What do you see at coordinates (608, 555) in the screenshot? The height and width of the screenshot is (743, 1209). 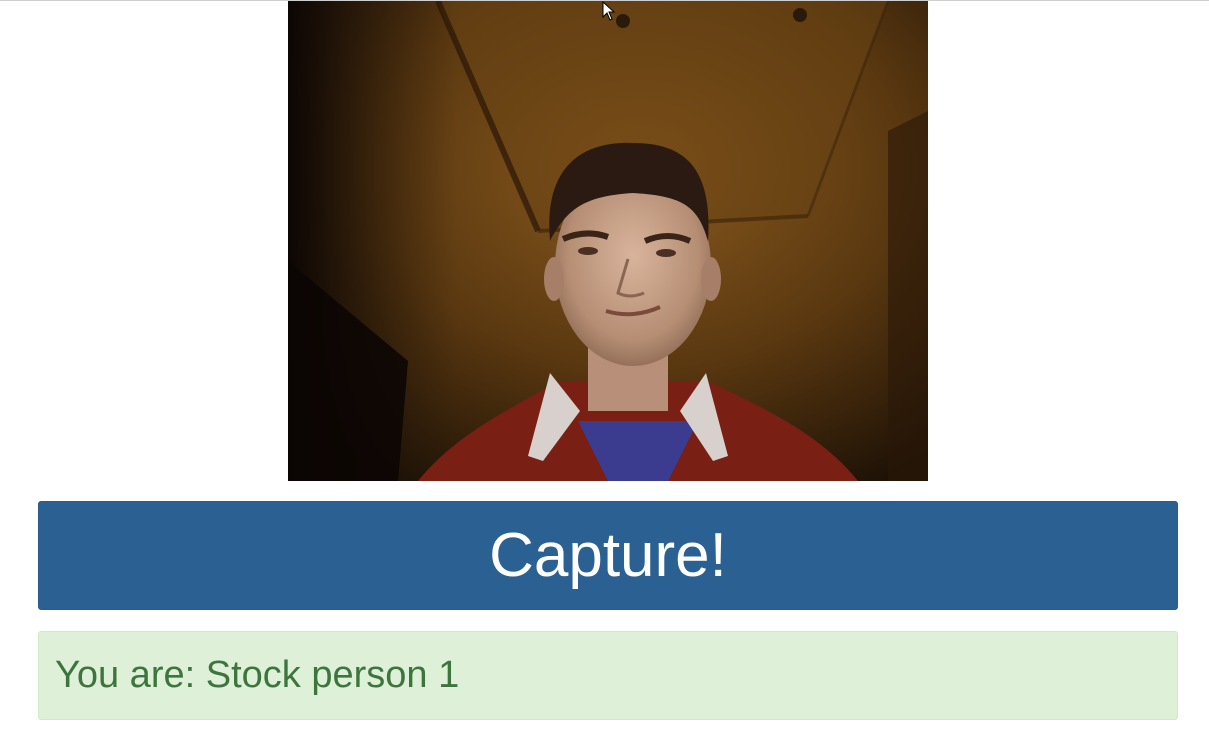 I see `capture-button: Capture!` at bounding box center [608, 555].